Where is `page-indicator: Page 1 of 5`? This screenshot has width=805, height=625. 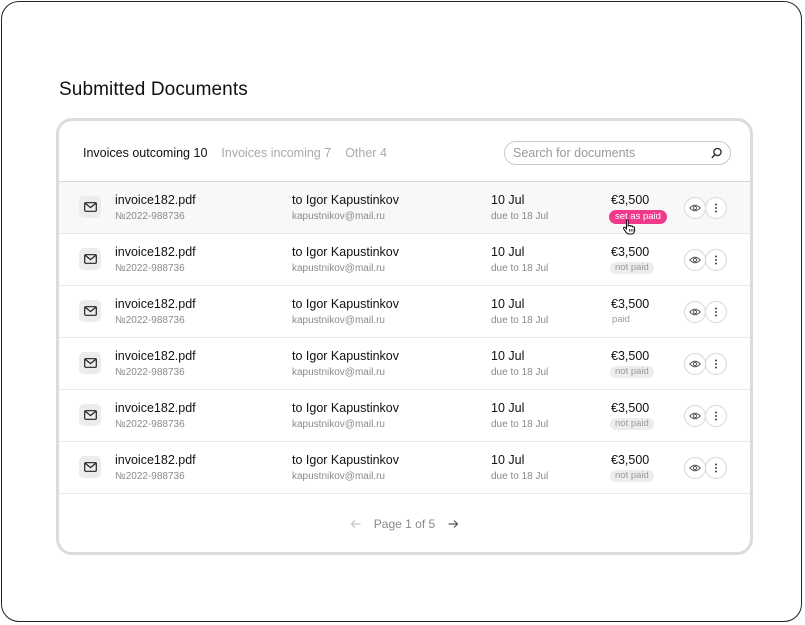
page-indicator: Page 1 of 5 is located at coordinates (404, 524).